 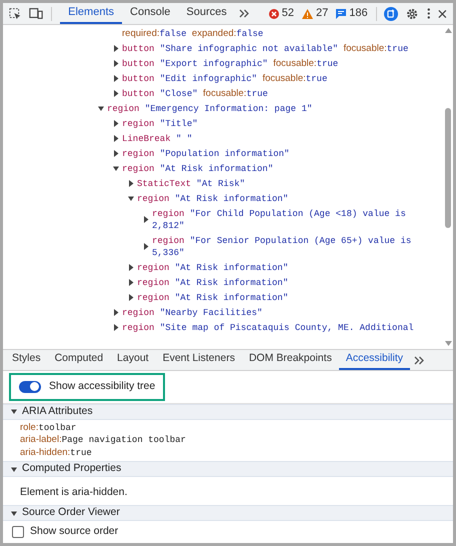 What do you see at coordinates (30, 386) in the screenshot?
I see `toggle-switch` at bounding box center [30, 386].